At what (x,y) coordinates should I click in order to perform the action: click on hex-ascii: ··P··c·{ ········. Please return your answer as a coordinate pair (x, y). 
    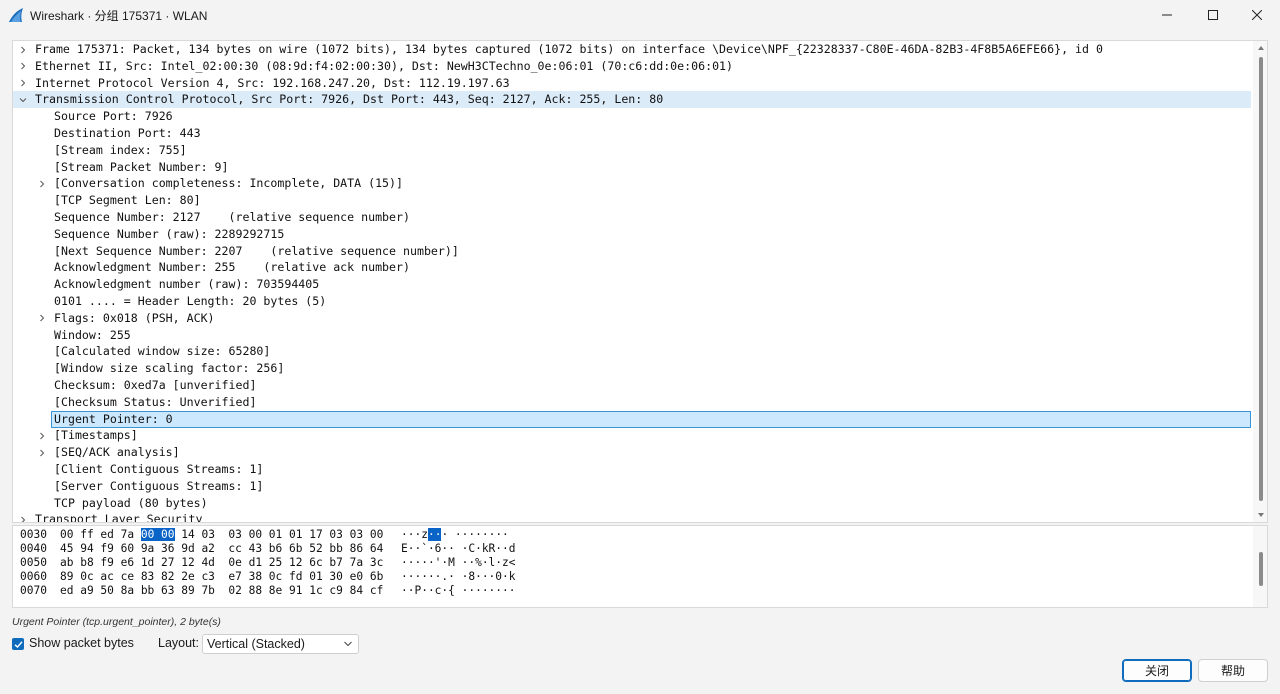
    Looking at the image, I should click on (458, 591).